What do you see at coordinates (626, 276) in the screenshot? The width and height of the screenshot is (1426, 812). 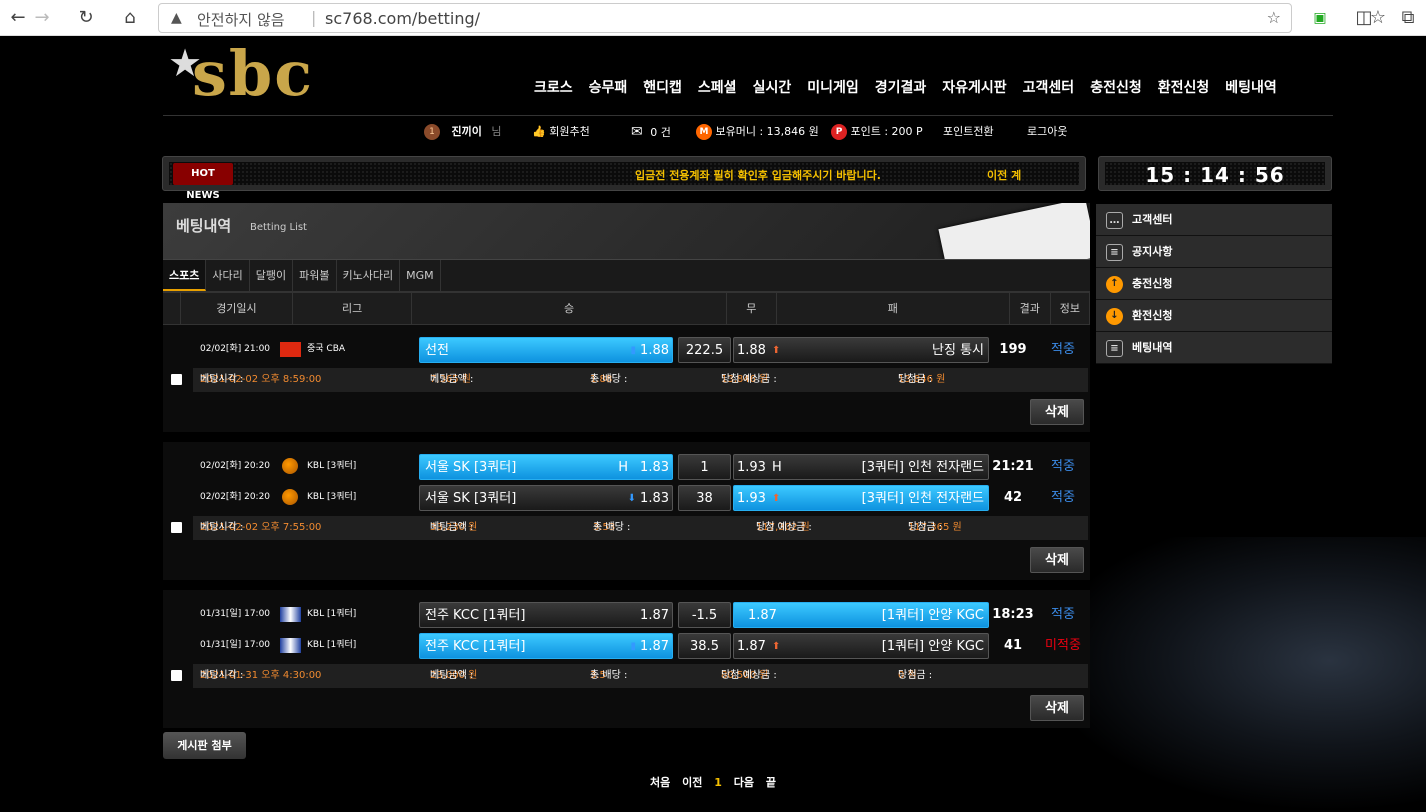 I see `game-tabs: 스포츠 사다리 달팽이 파워볼 키노사다리 MGM` at bounding box center [626, 276].